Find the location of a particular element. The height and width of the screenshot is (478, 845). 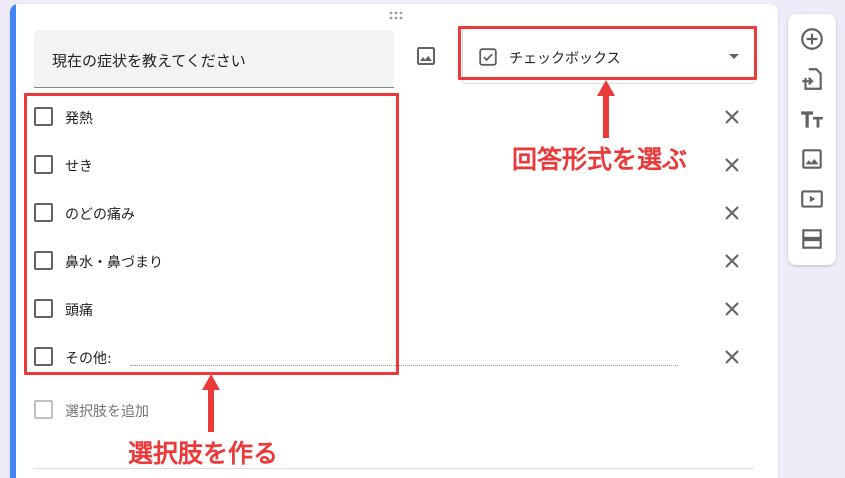

add-title-icon is located at coordinates (812, 119).